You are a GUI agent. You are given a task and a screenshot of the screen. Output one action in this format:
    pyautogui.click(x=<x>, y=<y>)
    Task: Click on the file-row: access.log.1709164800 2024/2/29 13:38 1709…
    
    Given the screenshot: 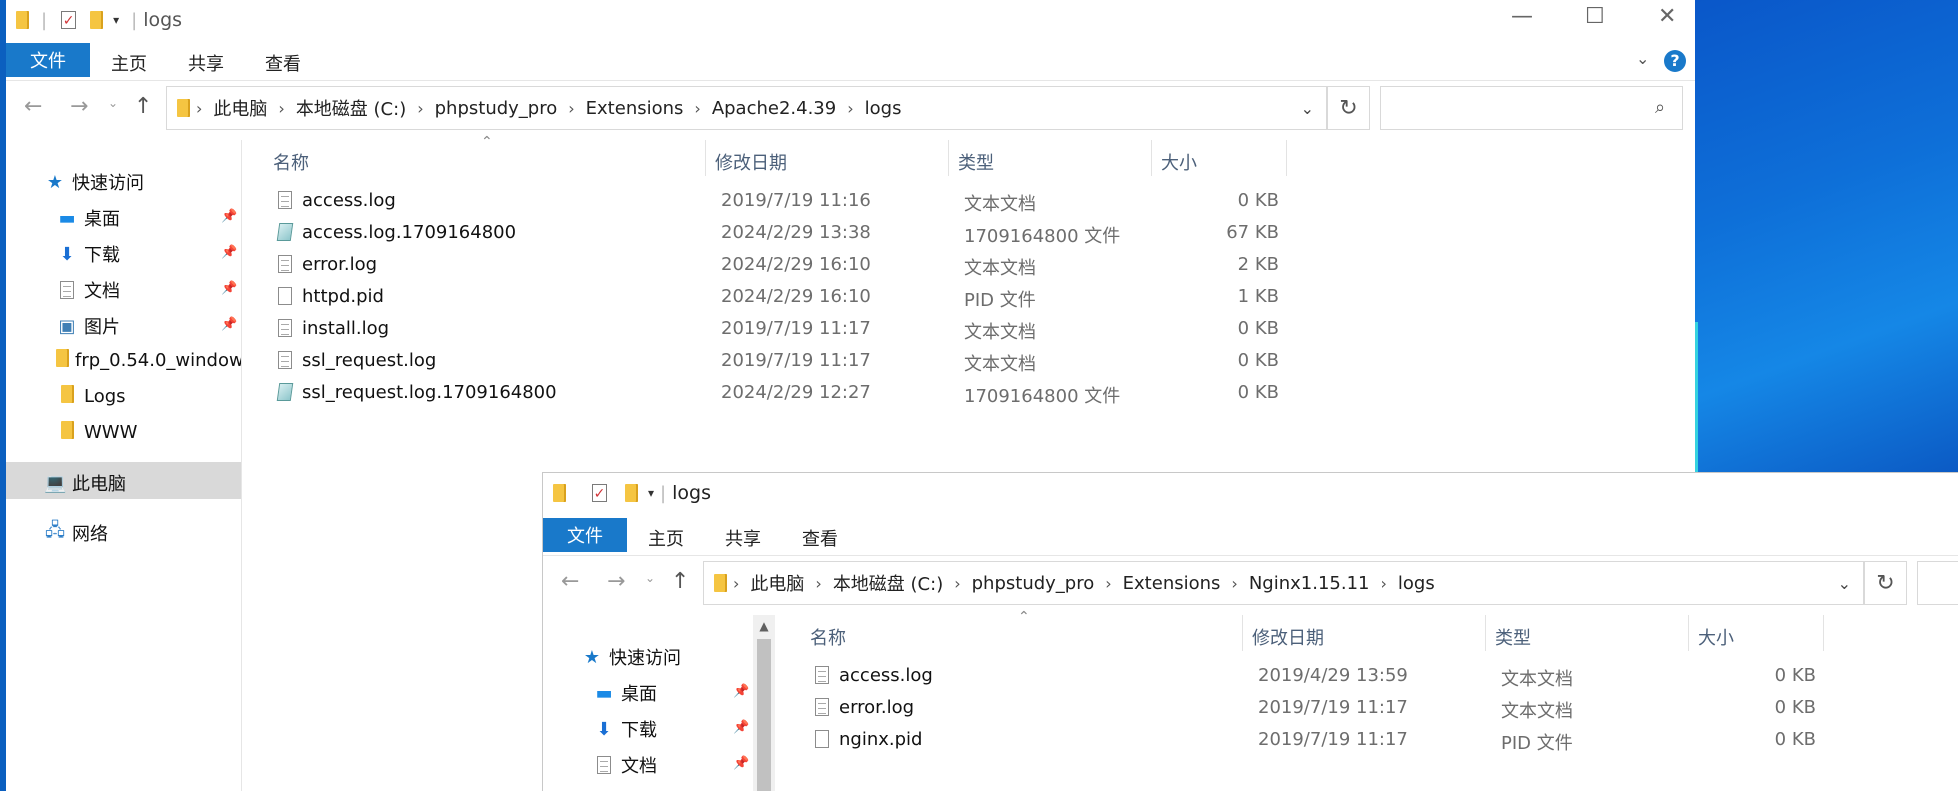 What is the action you would take?
    pyautogui.click(x=778, y=235)
    